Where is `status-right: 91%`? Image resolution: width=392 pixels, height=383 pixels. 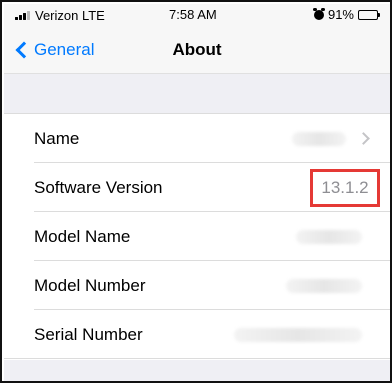 status-right: 91% is located at coordinates (346, 14).